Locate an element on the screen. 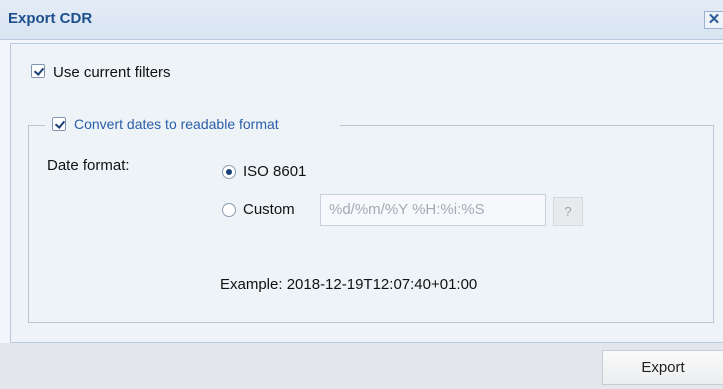  use-current-filters-label: Use current filters is located at coordinates (112, 72).